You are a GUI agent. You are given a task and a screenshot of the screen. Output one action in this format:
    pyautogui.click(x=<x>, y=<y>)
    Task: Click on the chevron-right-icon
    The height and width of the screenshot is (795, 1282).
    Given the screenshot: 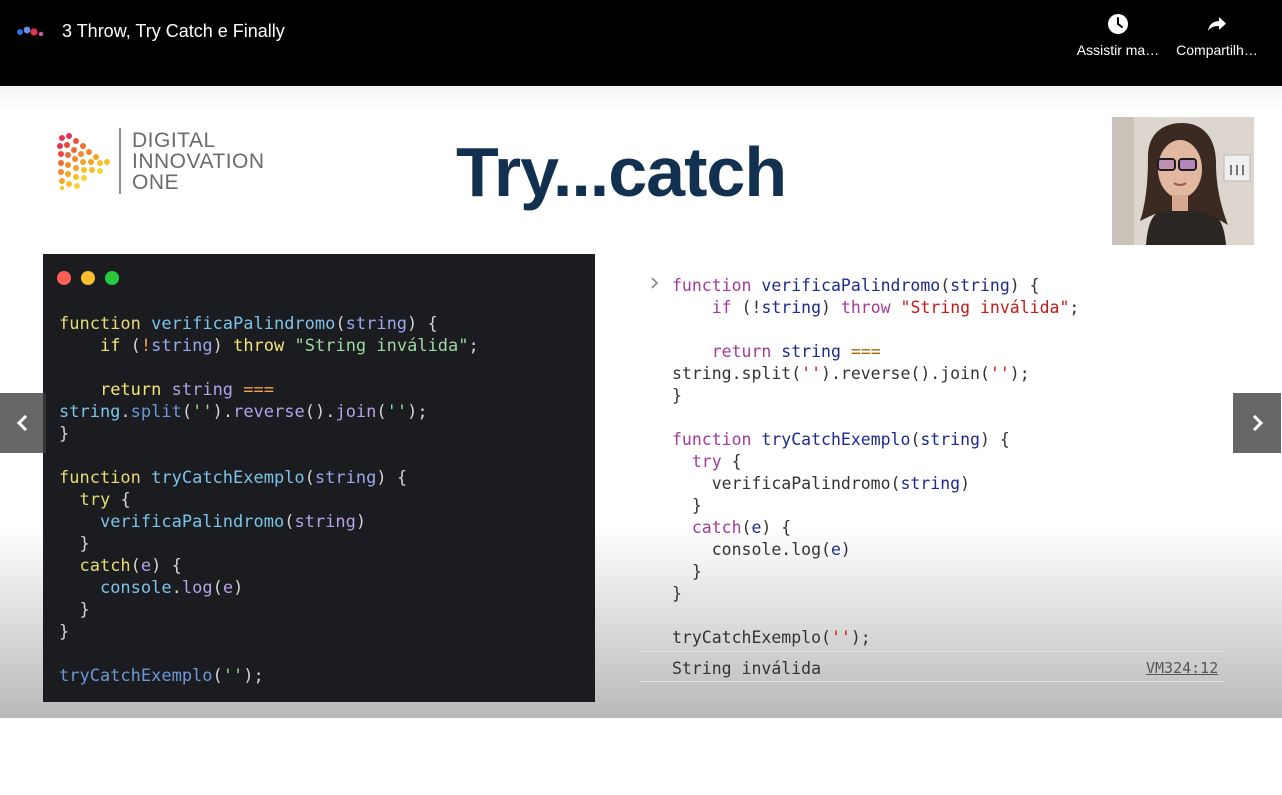 What is the action you would take?
    pyautogui.click(x=1258, y=423)
    